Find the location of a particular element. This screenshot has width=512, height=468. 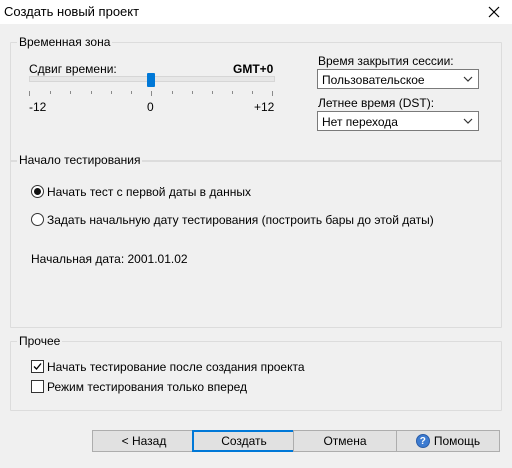

slider-max-label: +12 is located at coordinates (264, 107).